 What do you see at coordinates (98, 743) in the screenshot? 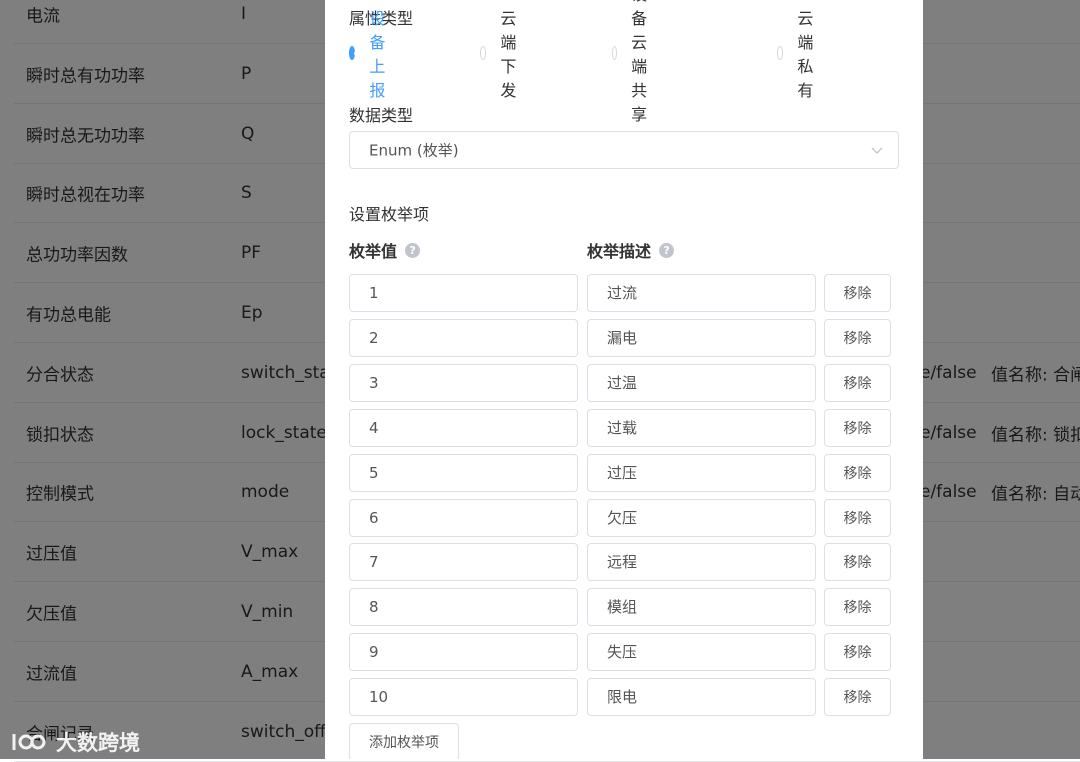
I see `watermark-text: 大数跨境` at bounding box center [98, 743].